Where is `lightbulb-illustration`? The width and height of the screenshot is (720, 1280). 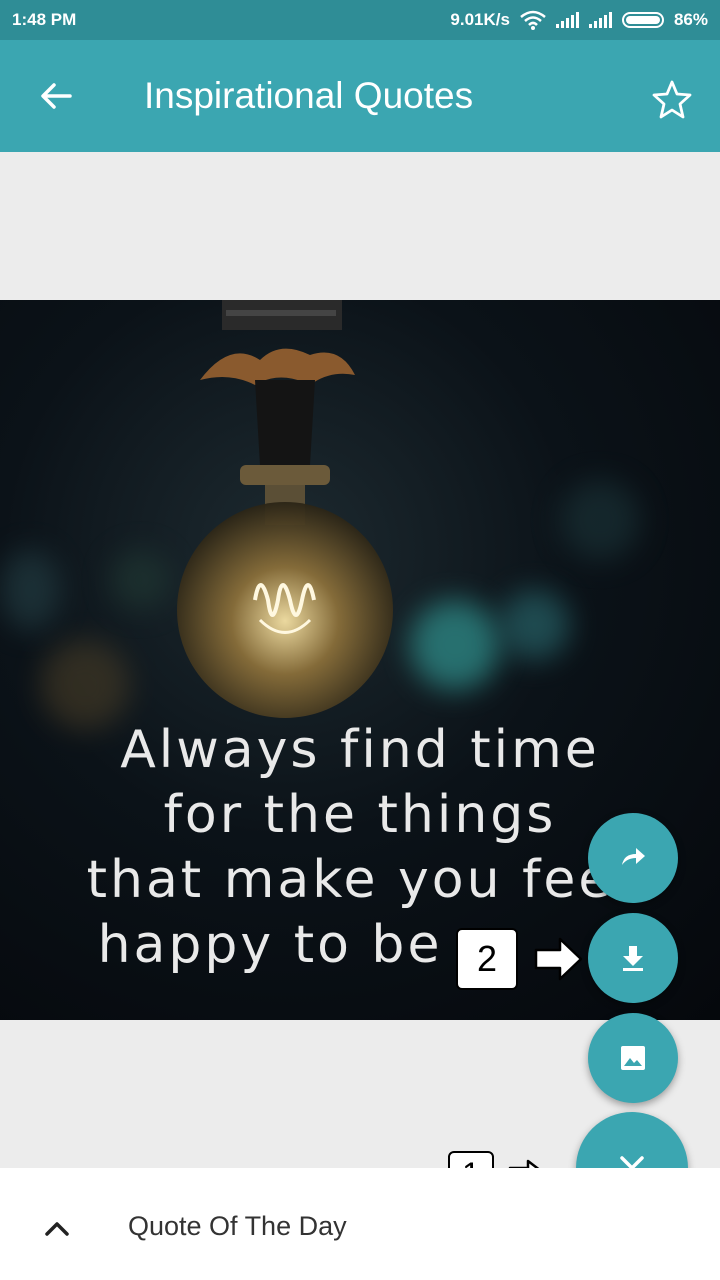
lightbulb-illustration is located at coordinates (285, 509).